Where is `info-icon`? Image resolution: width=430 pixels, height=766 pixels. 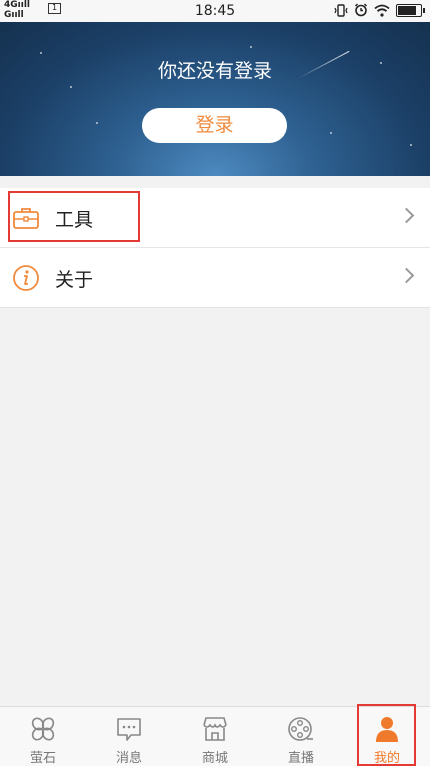 info-icon is located at coordinates (26, 278).